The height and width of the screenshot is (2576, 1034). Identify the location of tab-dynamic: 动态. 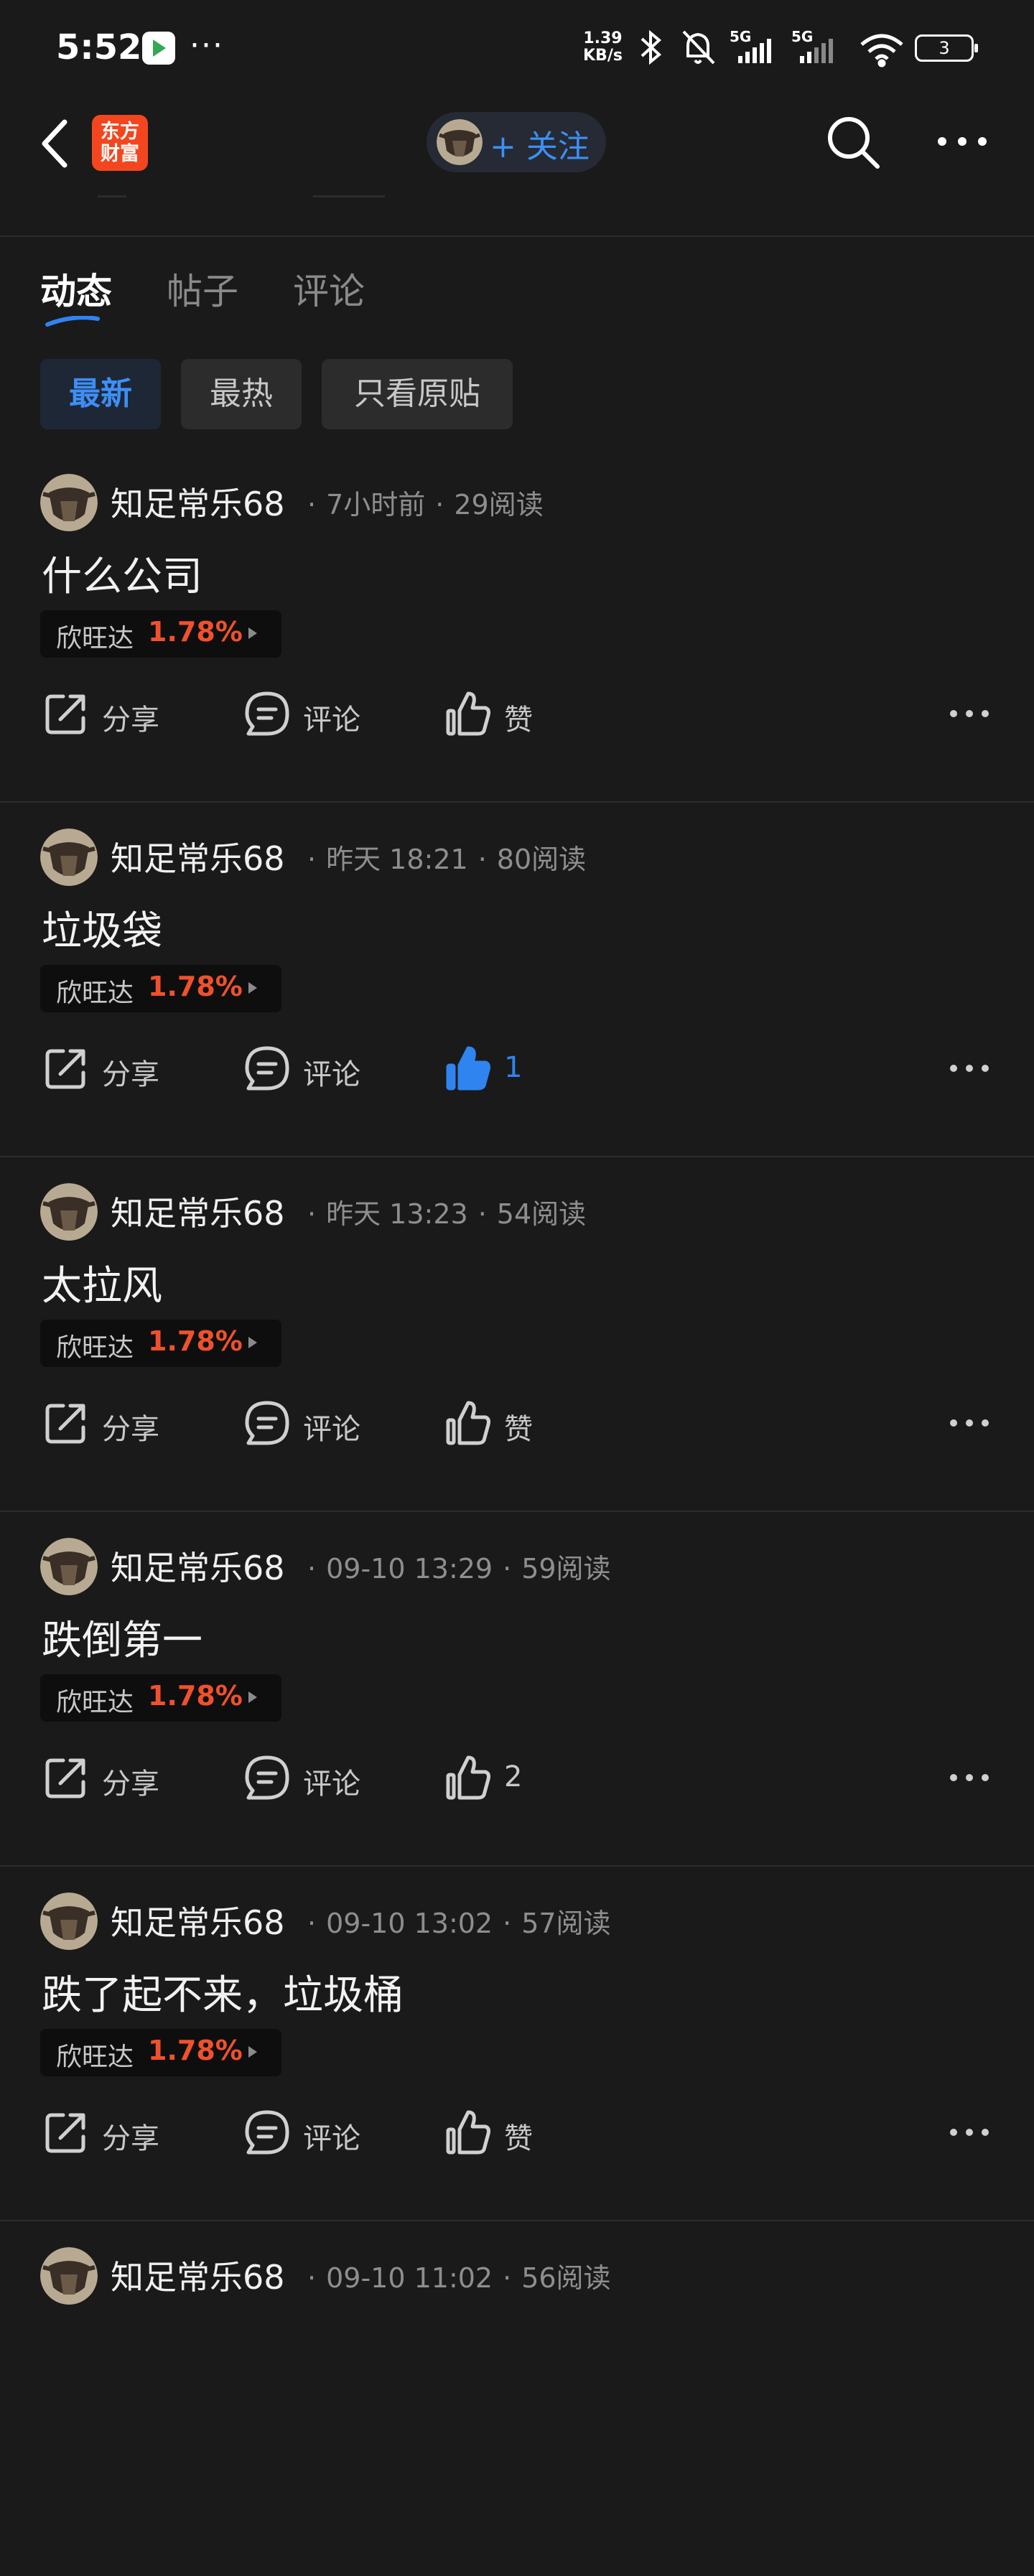
(76, 288).